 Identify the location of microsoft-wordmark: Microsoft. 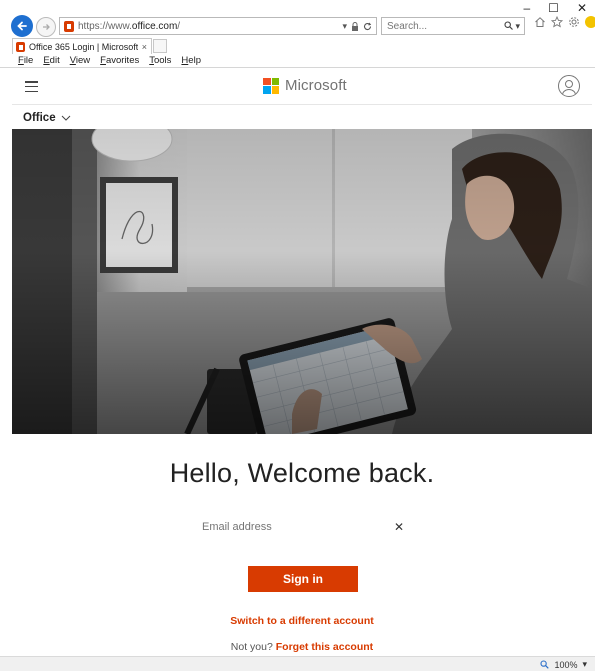
(316, 85).